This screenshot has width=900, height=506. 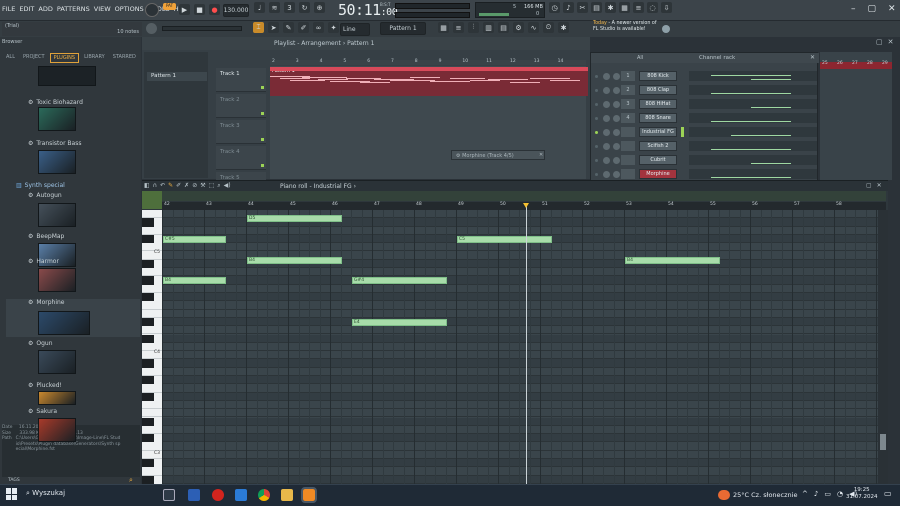 What do you see at coordinates (304, 7) in the screenshot?
I see `loop-icon: ↻` at bounding box center [304, 7].